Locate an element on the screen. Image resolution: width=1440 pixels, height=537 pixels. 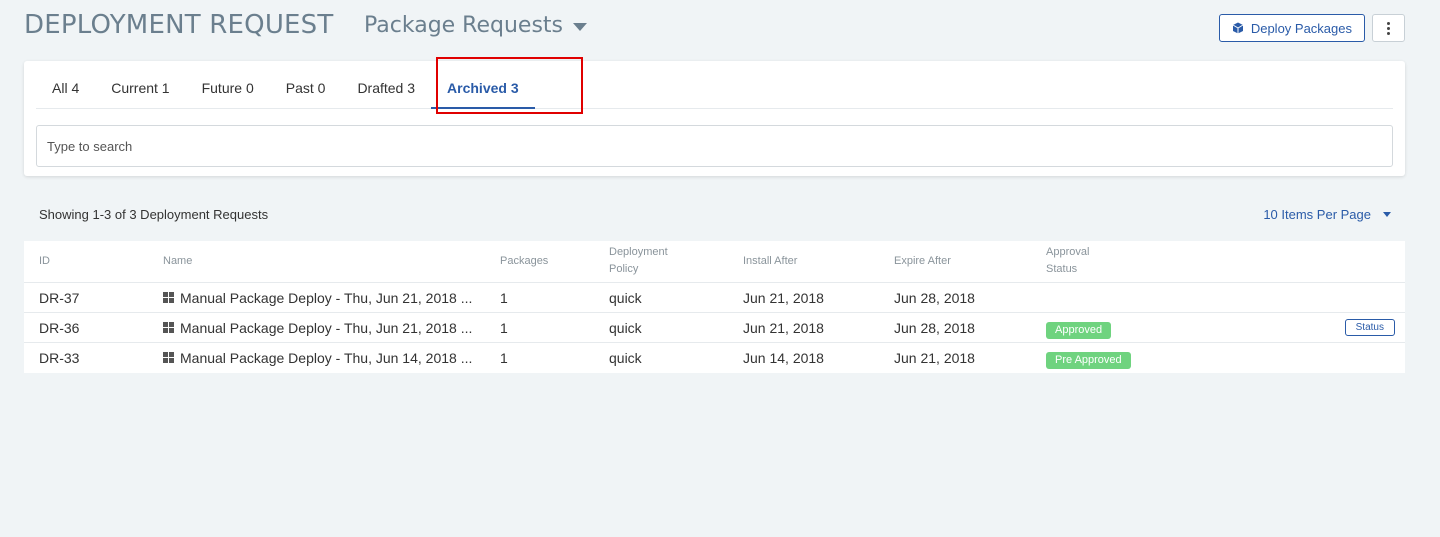
items-per-page-label: 10 Items Per Page is located at coordinates (1317, 214).